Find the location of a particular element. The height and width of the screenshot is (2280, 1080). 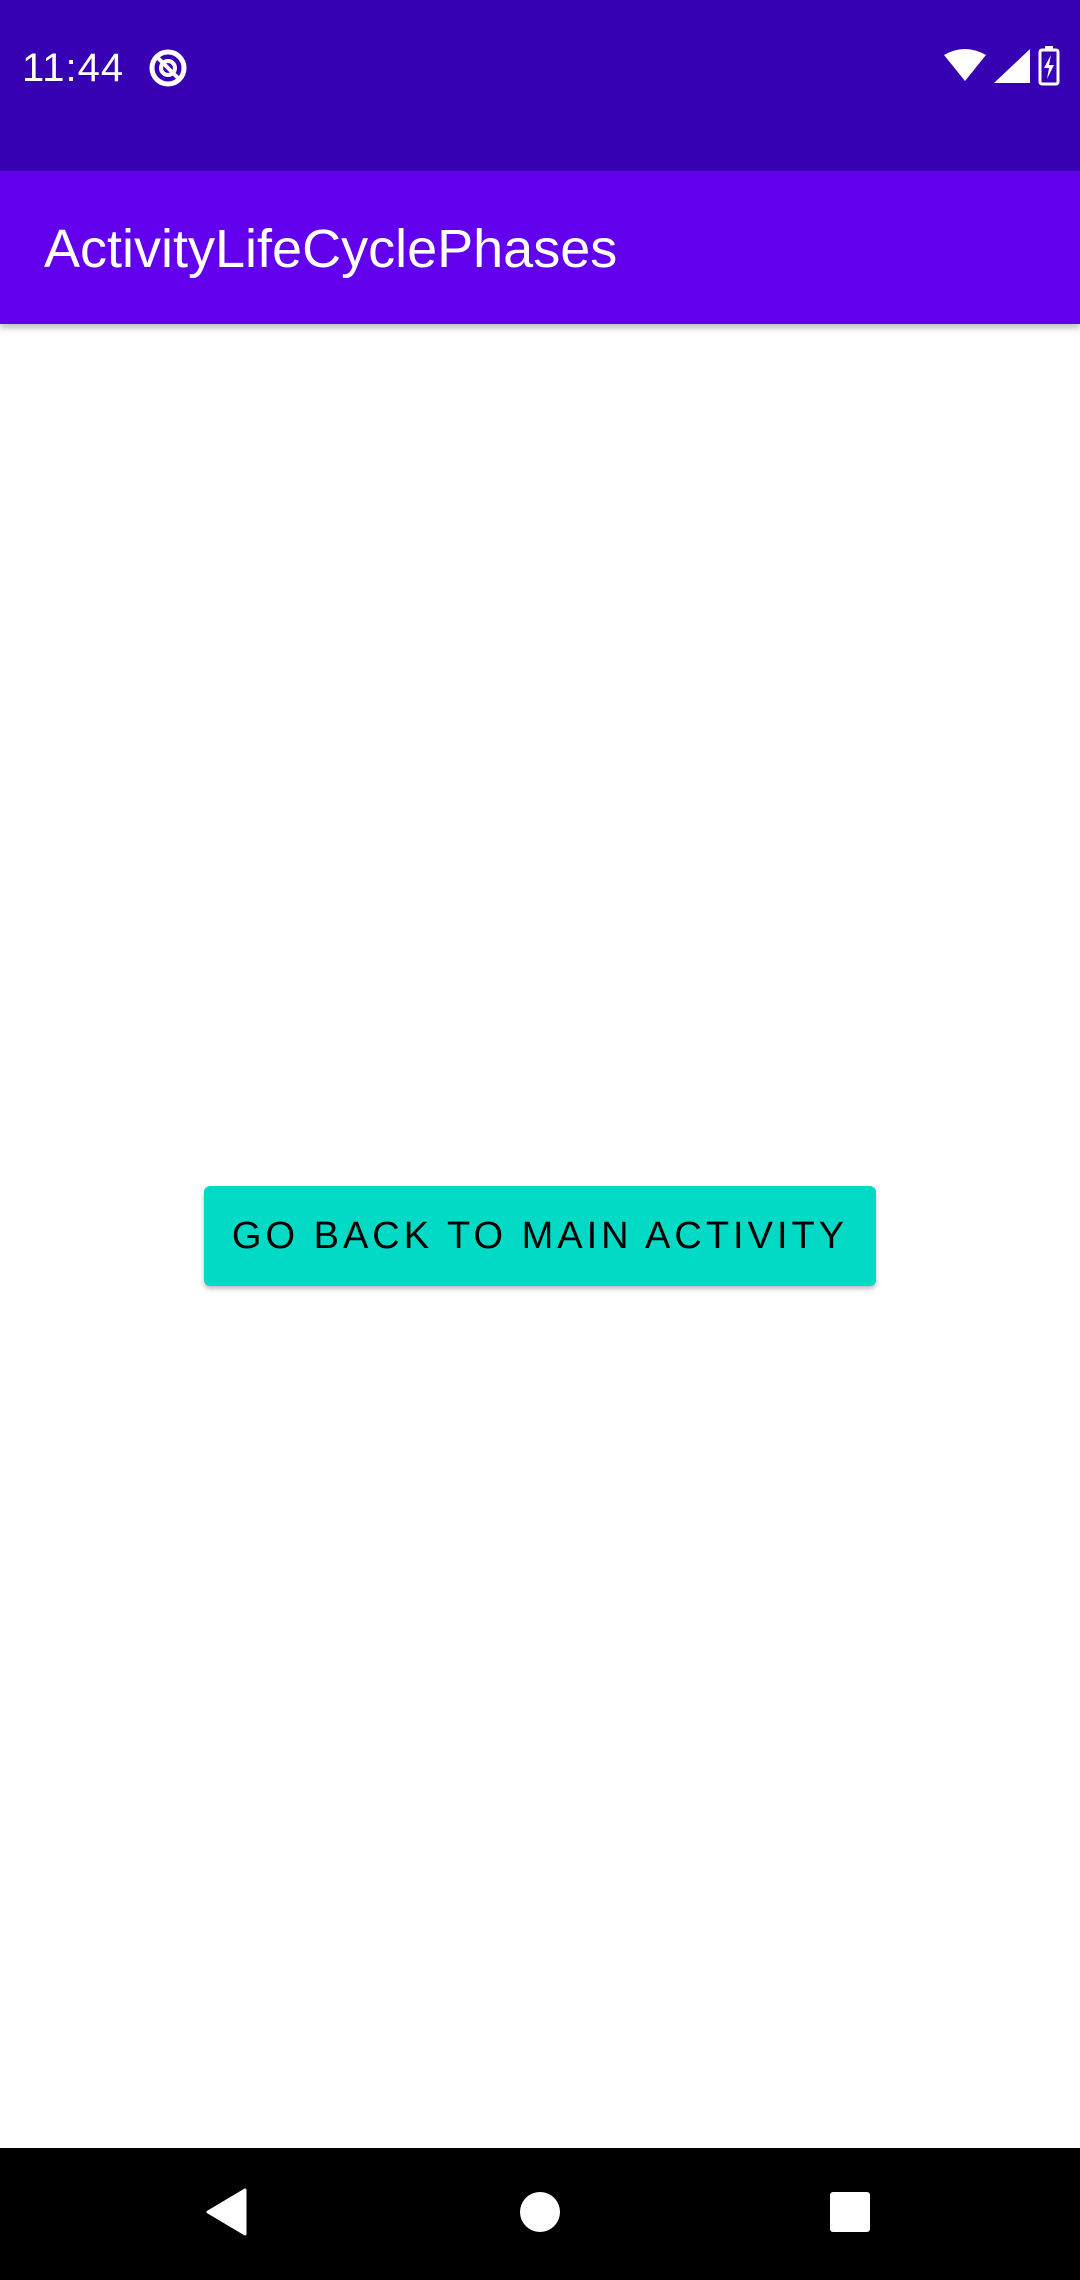

home-icon is located at coordinates (540, 2214).